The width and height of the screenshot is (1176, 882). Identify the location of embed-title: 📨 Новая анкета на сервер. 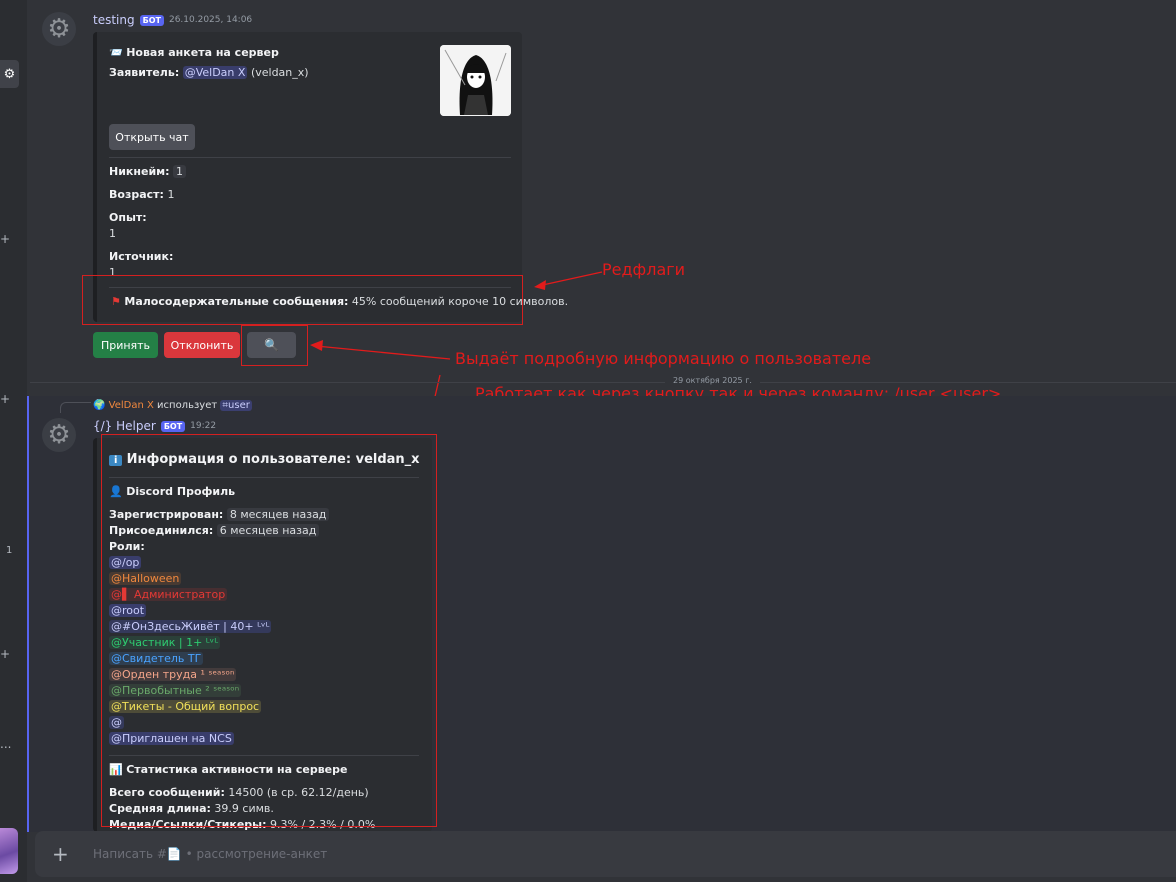
(194, 52).